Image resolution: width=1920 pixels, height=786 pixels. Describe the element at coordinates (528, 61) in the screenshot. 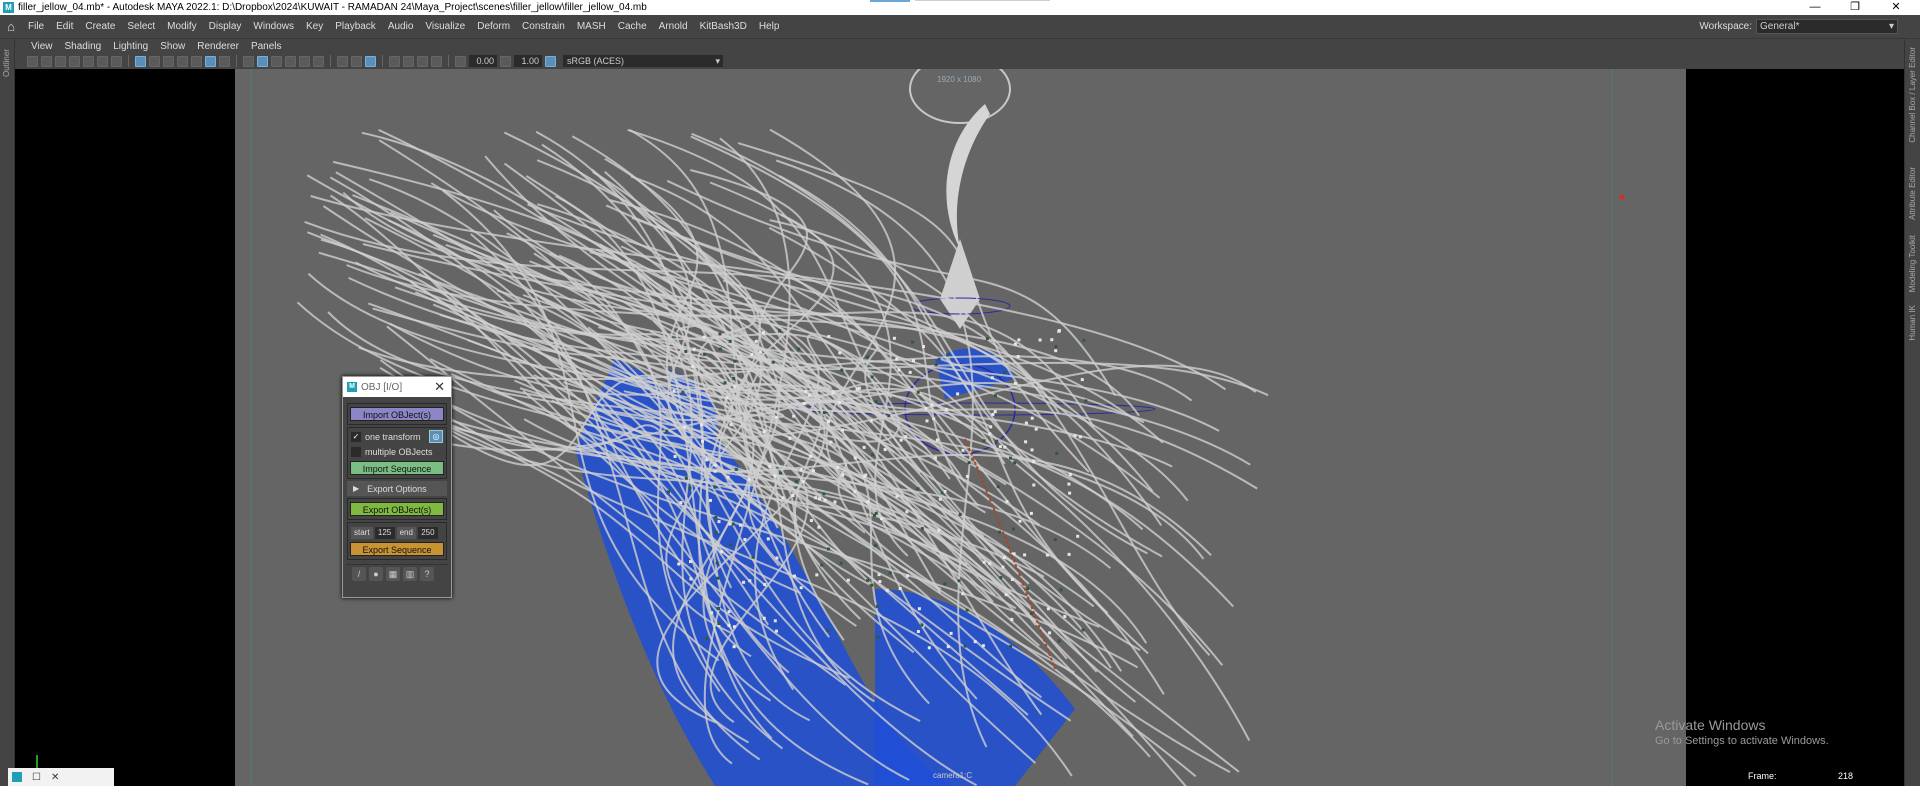

I see `gamma-field: 1.00` at that location.